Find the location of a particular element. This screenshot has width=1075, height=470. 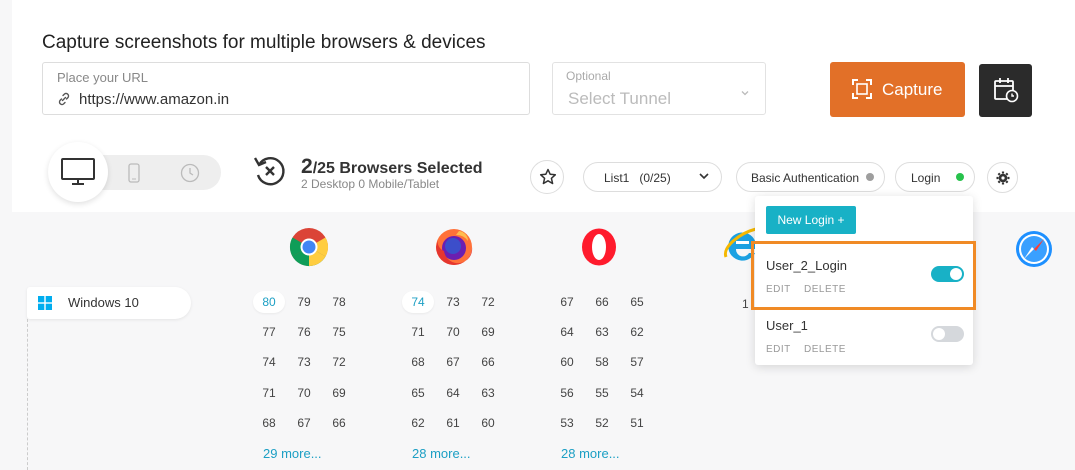

capture-frame-icon is located at coordinates (862, 89).